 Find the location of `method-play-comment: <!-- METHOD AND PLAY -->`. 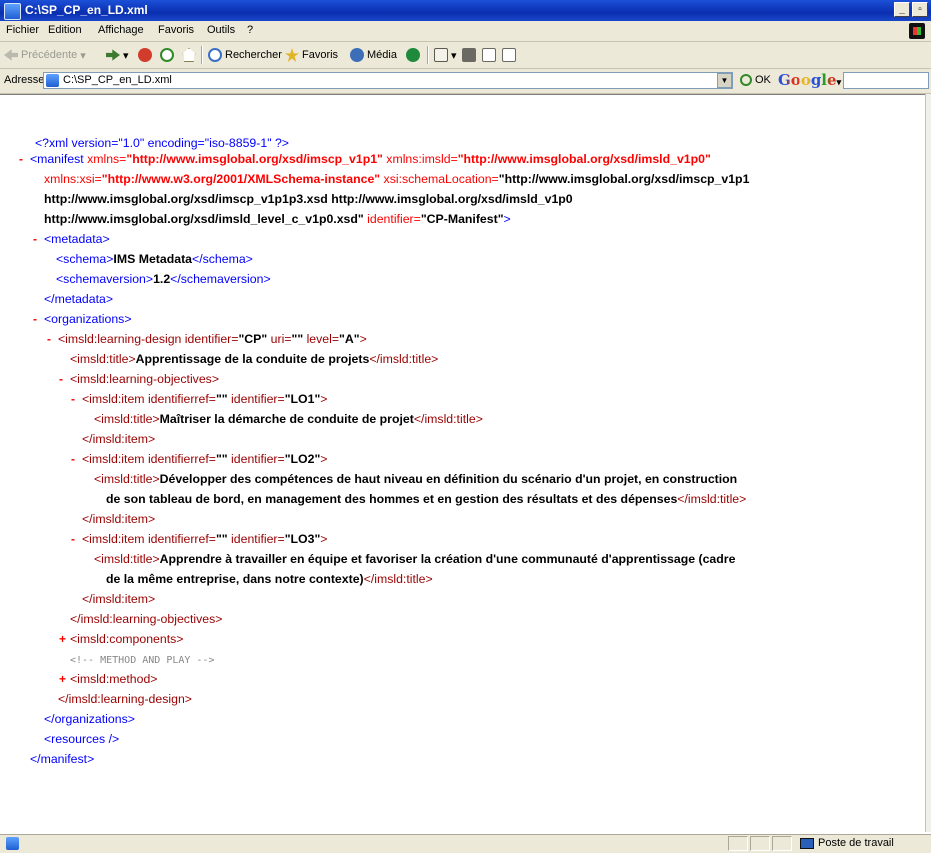

method-play-comment: <!-- METHOD AND PLAY --> is located at coordinates (142, 660).